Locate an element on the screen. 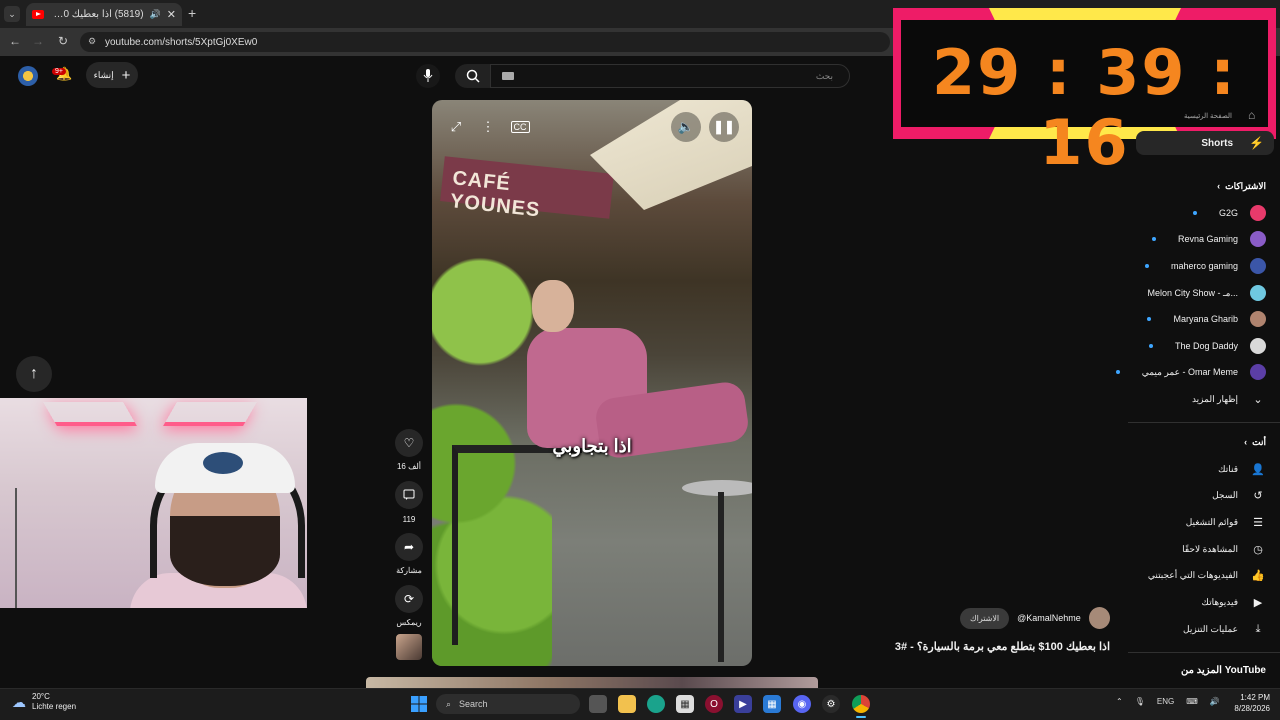 Image resolution: width=1280 pixels, height=720 pixels. forward-arrow-icon: → is located at coordinates (38, 41).